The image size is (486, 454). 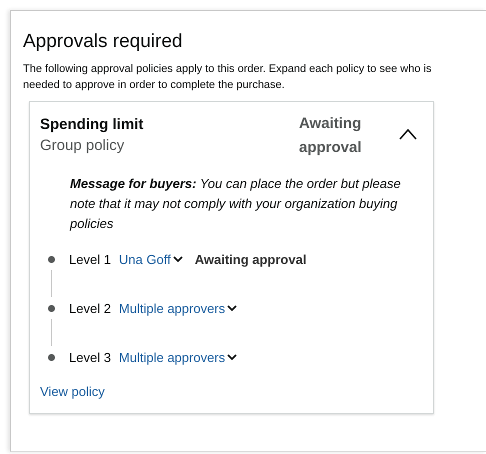 I want to click on policy-status: Awaiting approval, so click(x=331, y=136).